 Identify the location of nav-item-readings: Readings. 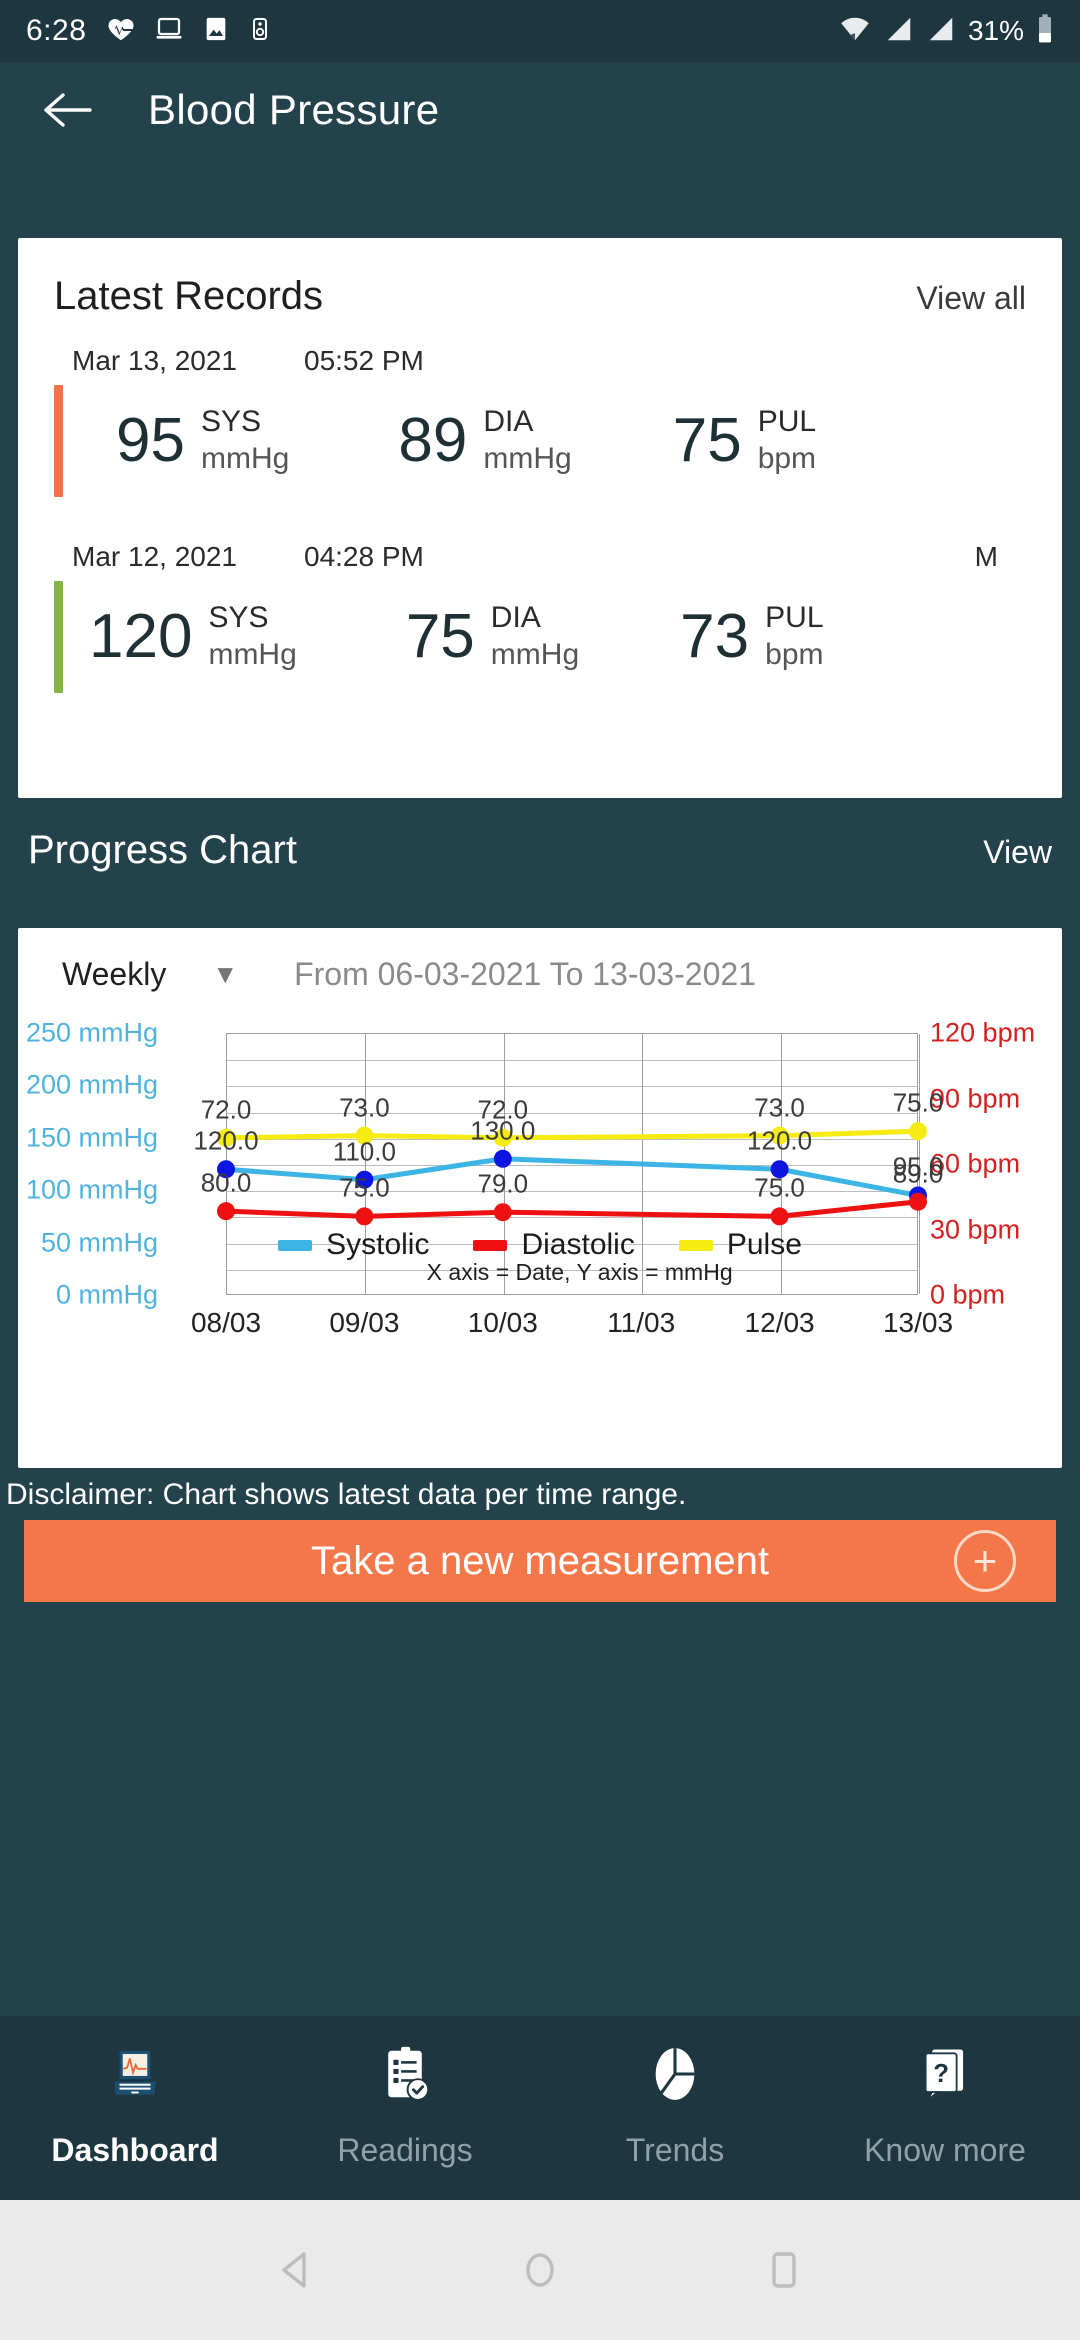
(405, 2108).